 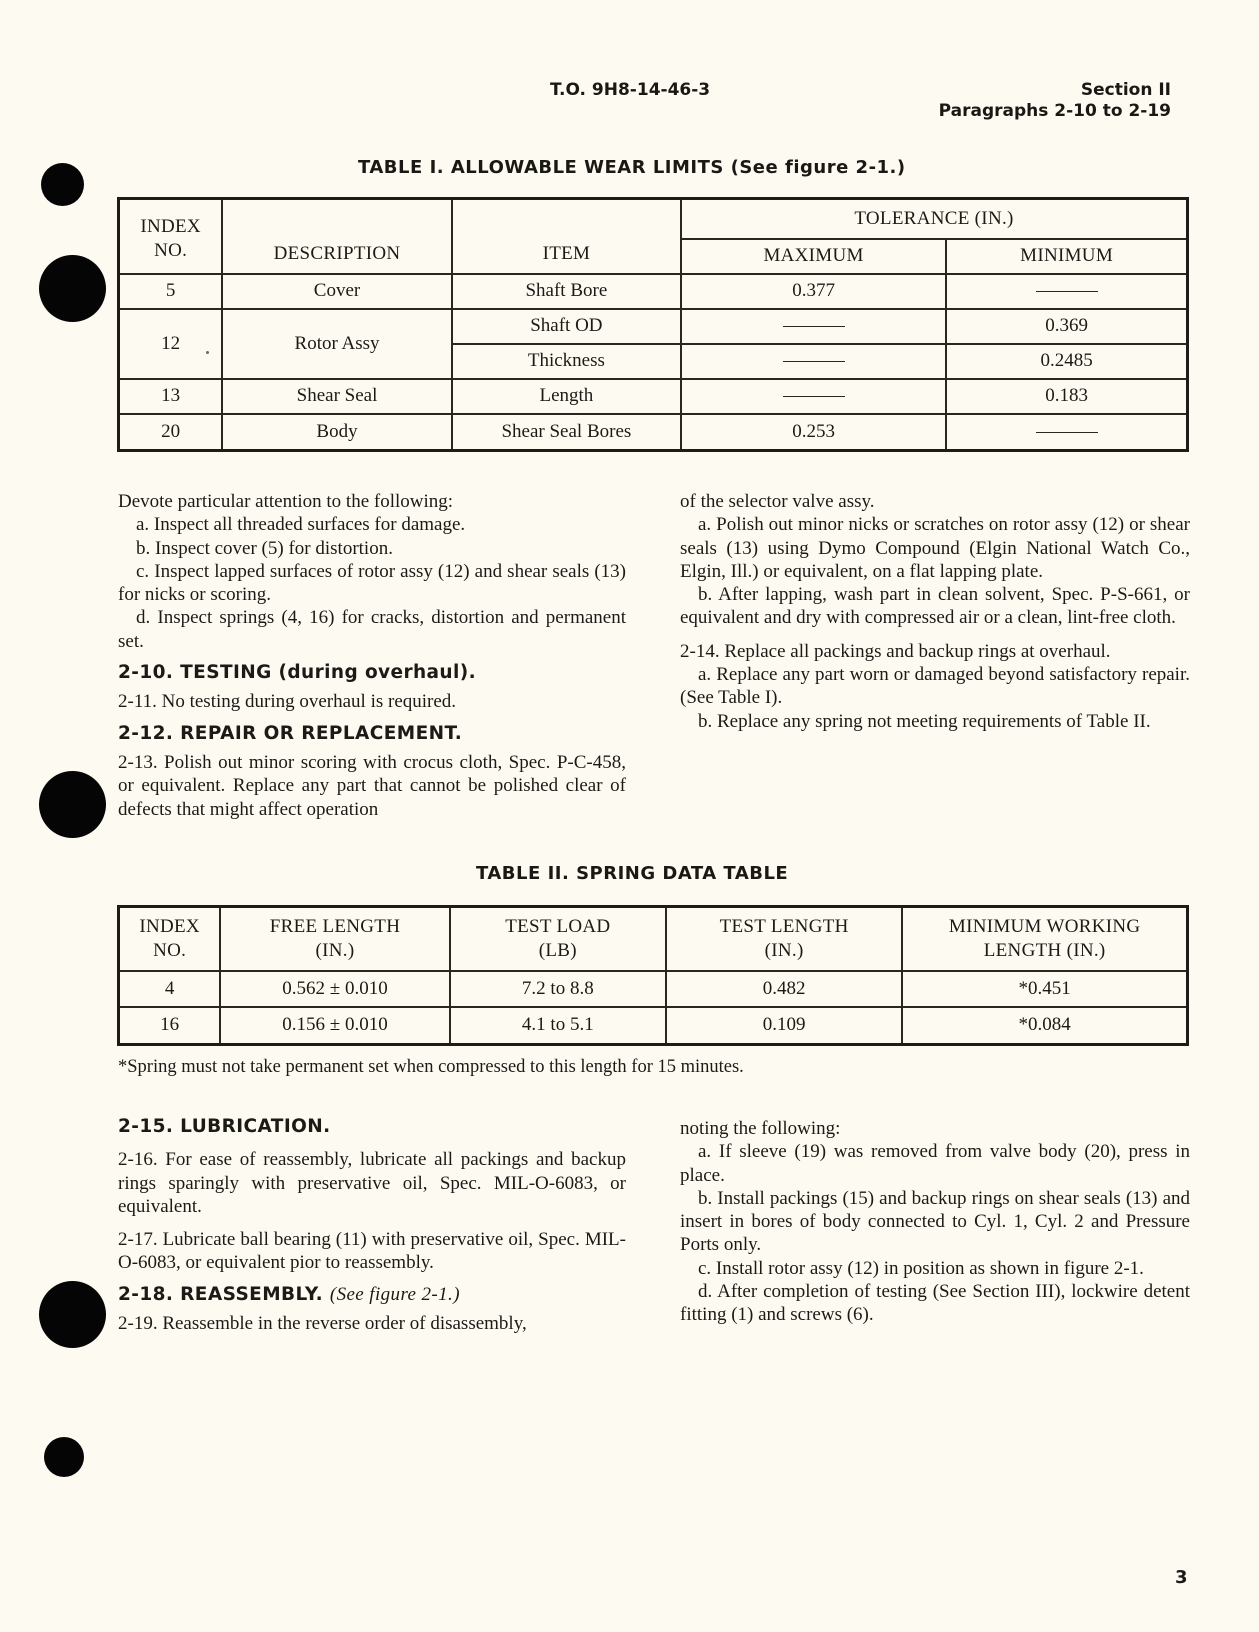 I want to click on cell-minimum: 0.2485, so click(x=1067, y=361).